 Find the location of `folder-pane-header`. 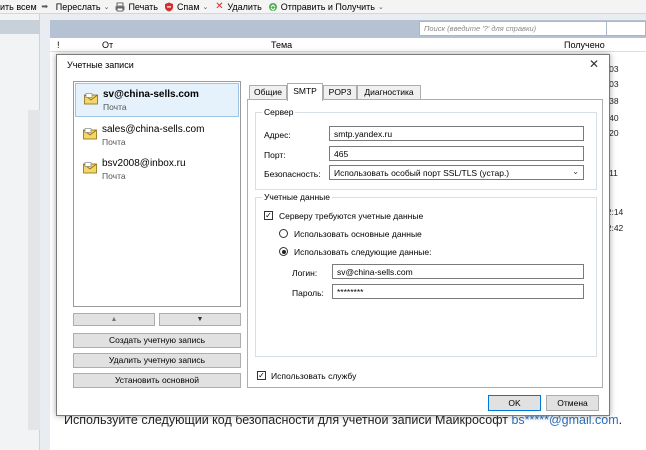

folder-pane-header is located at coordinates (20, 27).